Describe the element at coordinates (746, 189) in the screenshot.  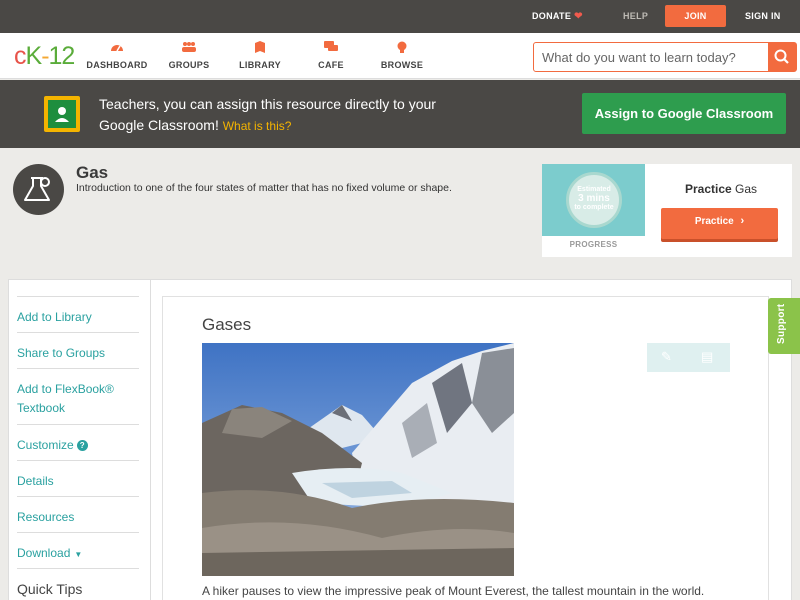
I see `practice-title-topic: Gas` at that location.